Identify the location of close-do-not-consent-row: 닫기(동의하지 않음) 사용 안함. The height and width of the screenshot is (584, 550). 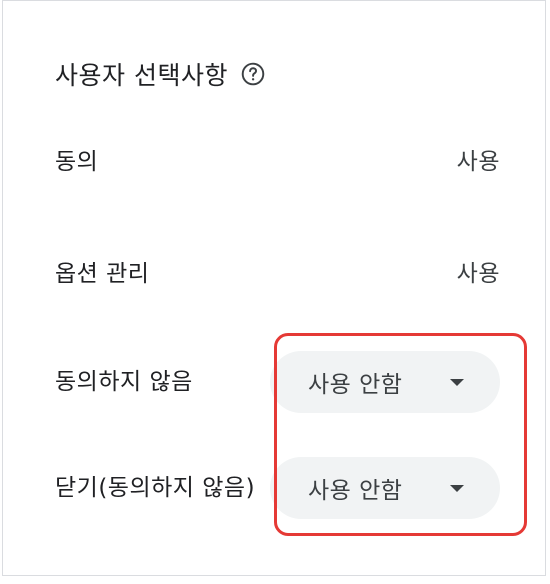
(277, 488).